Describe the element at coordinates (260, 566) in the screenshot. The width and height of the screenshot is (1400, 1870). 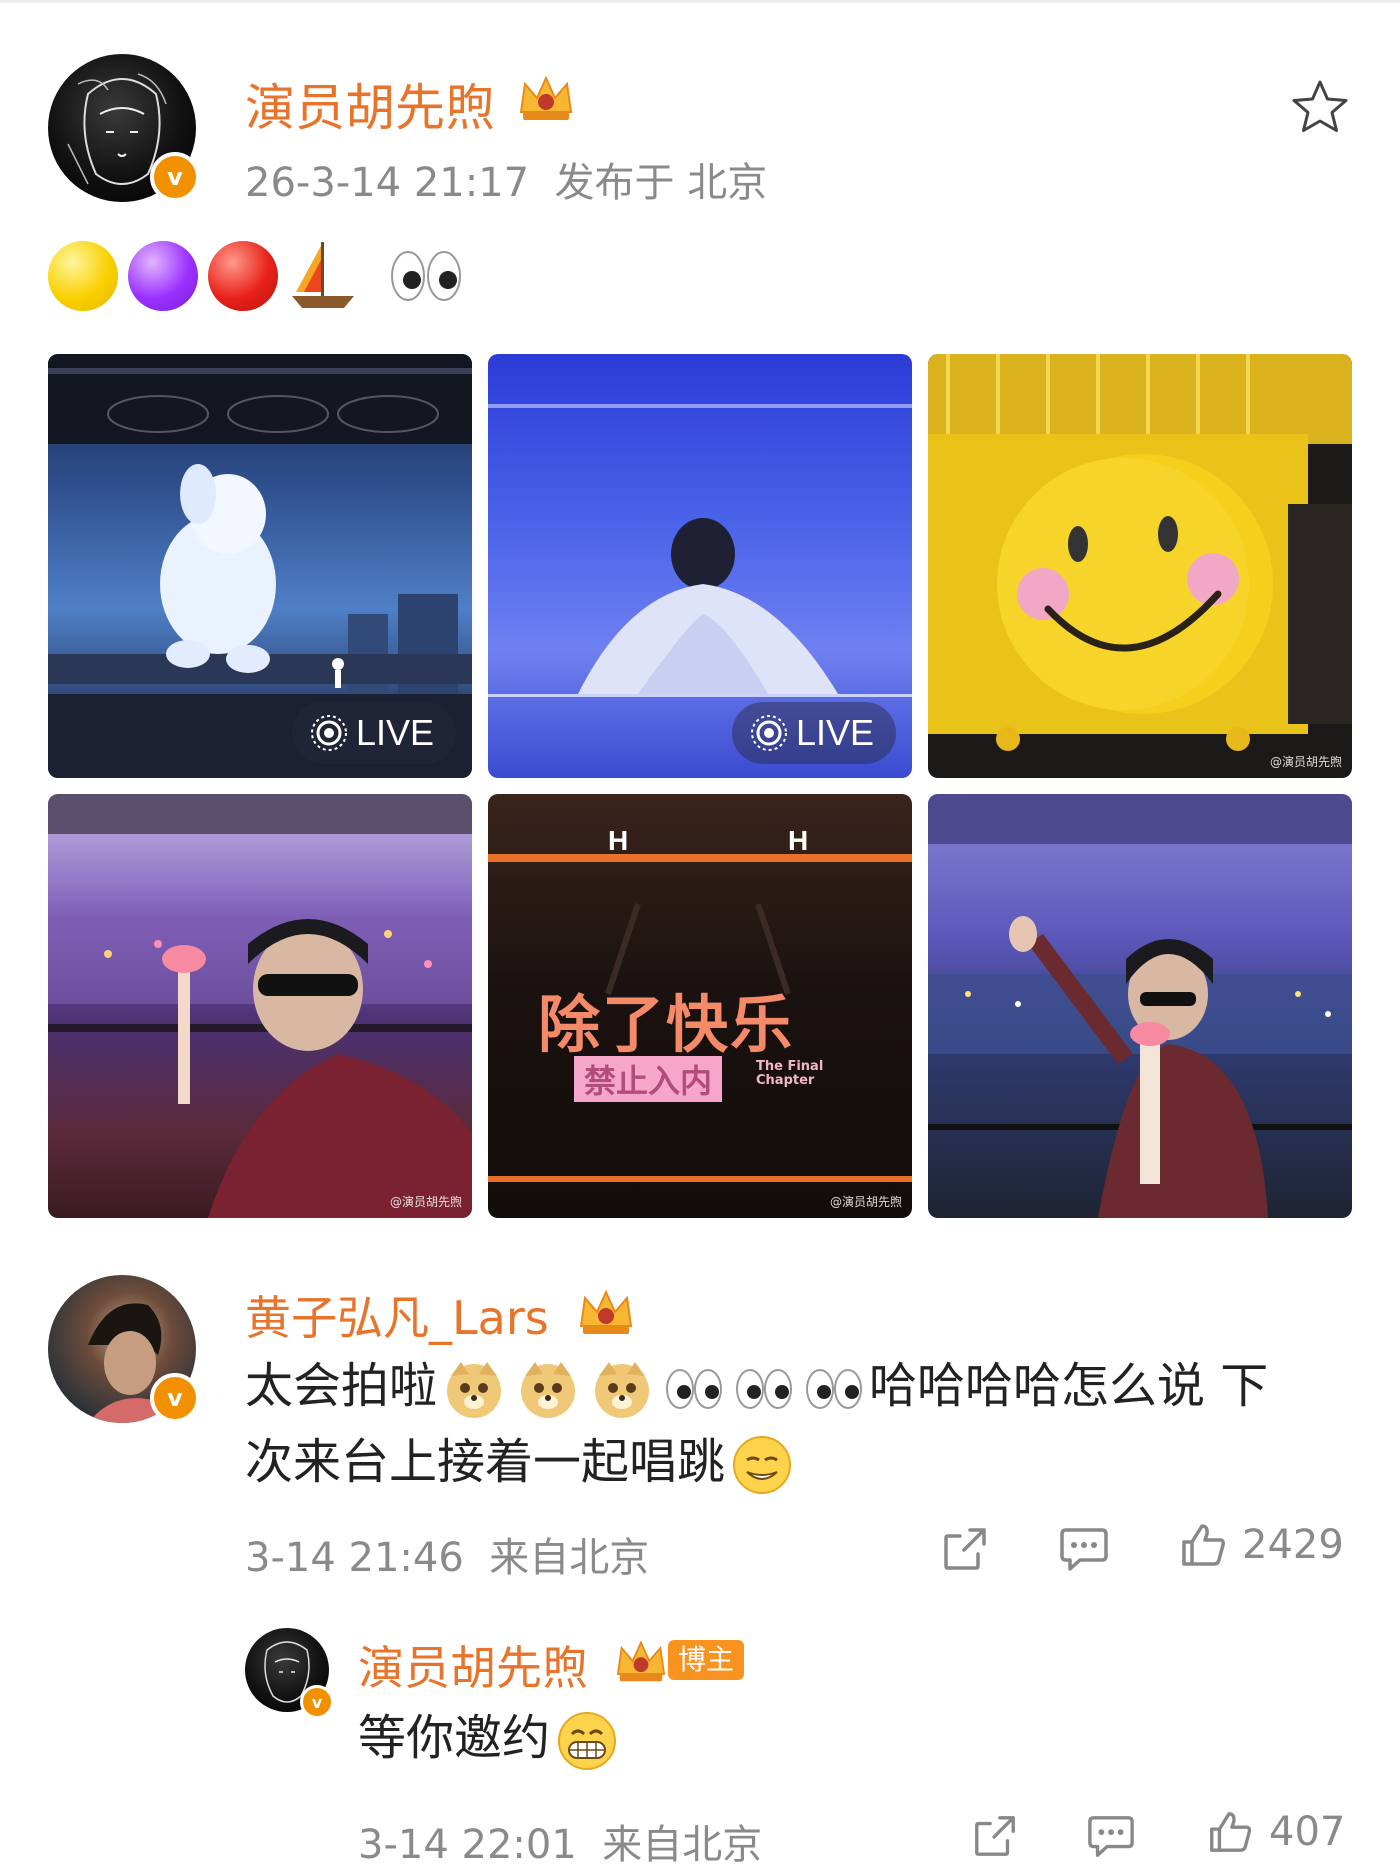
I see `photo-1: LIVE` at that location.